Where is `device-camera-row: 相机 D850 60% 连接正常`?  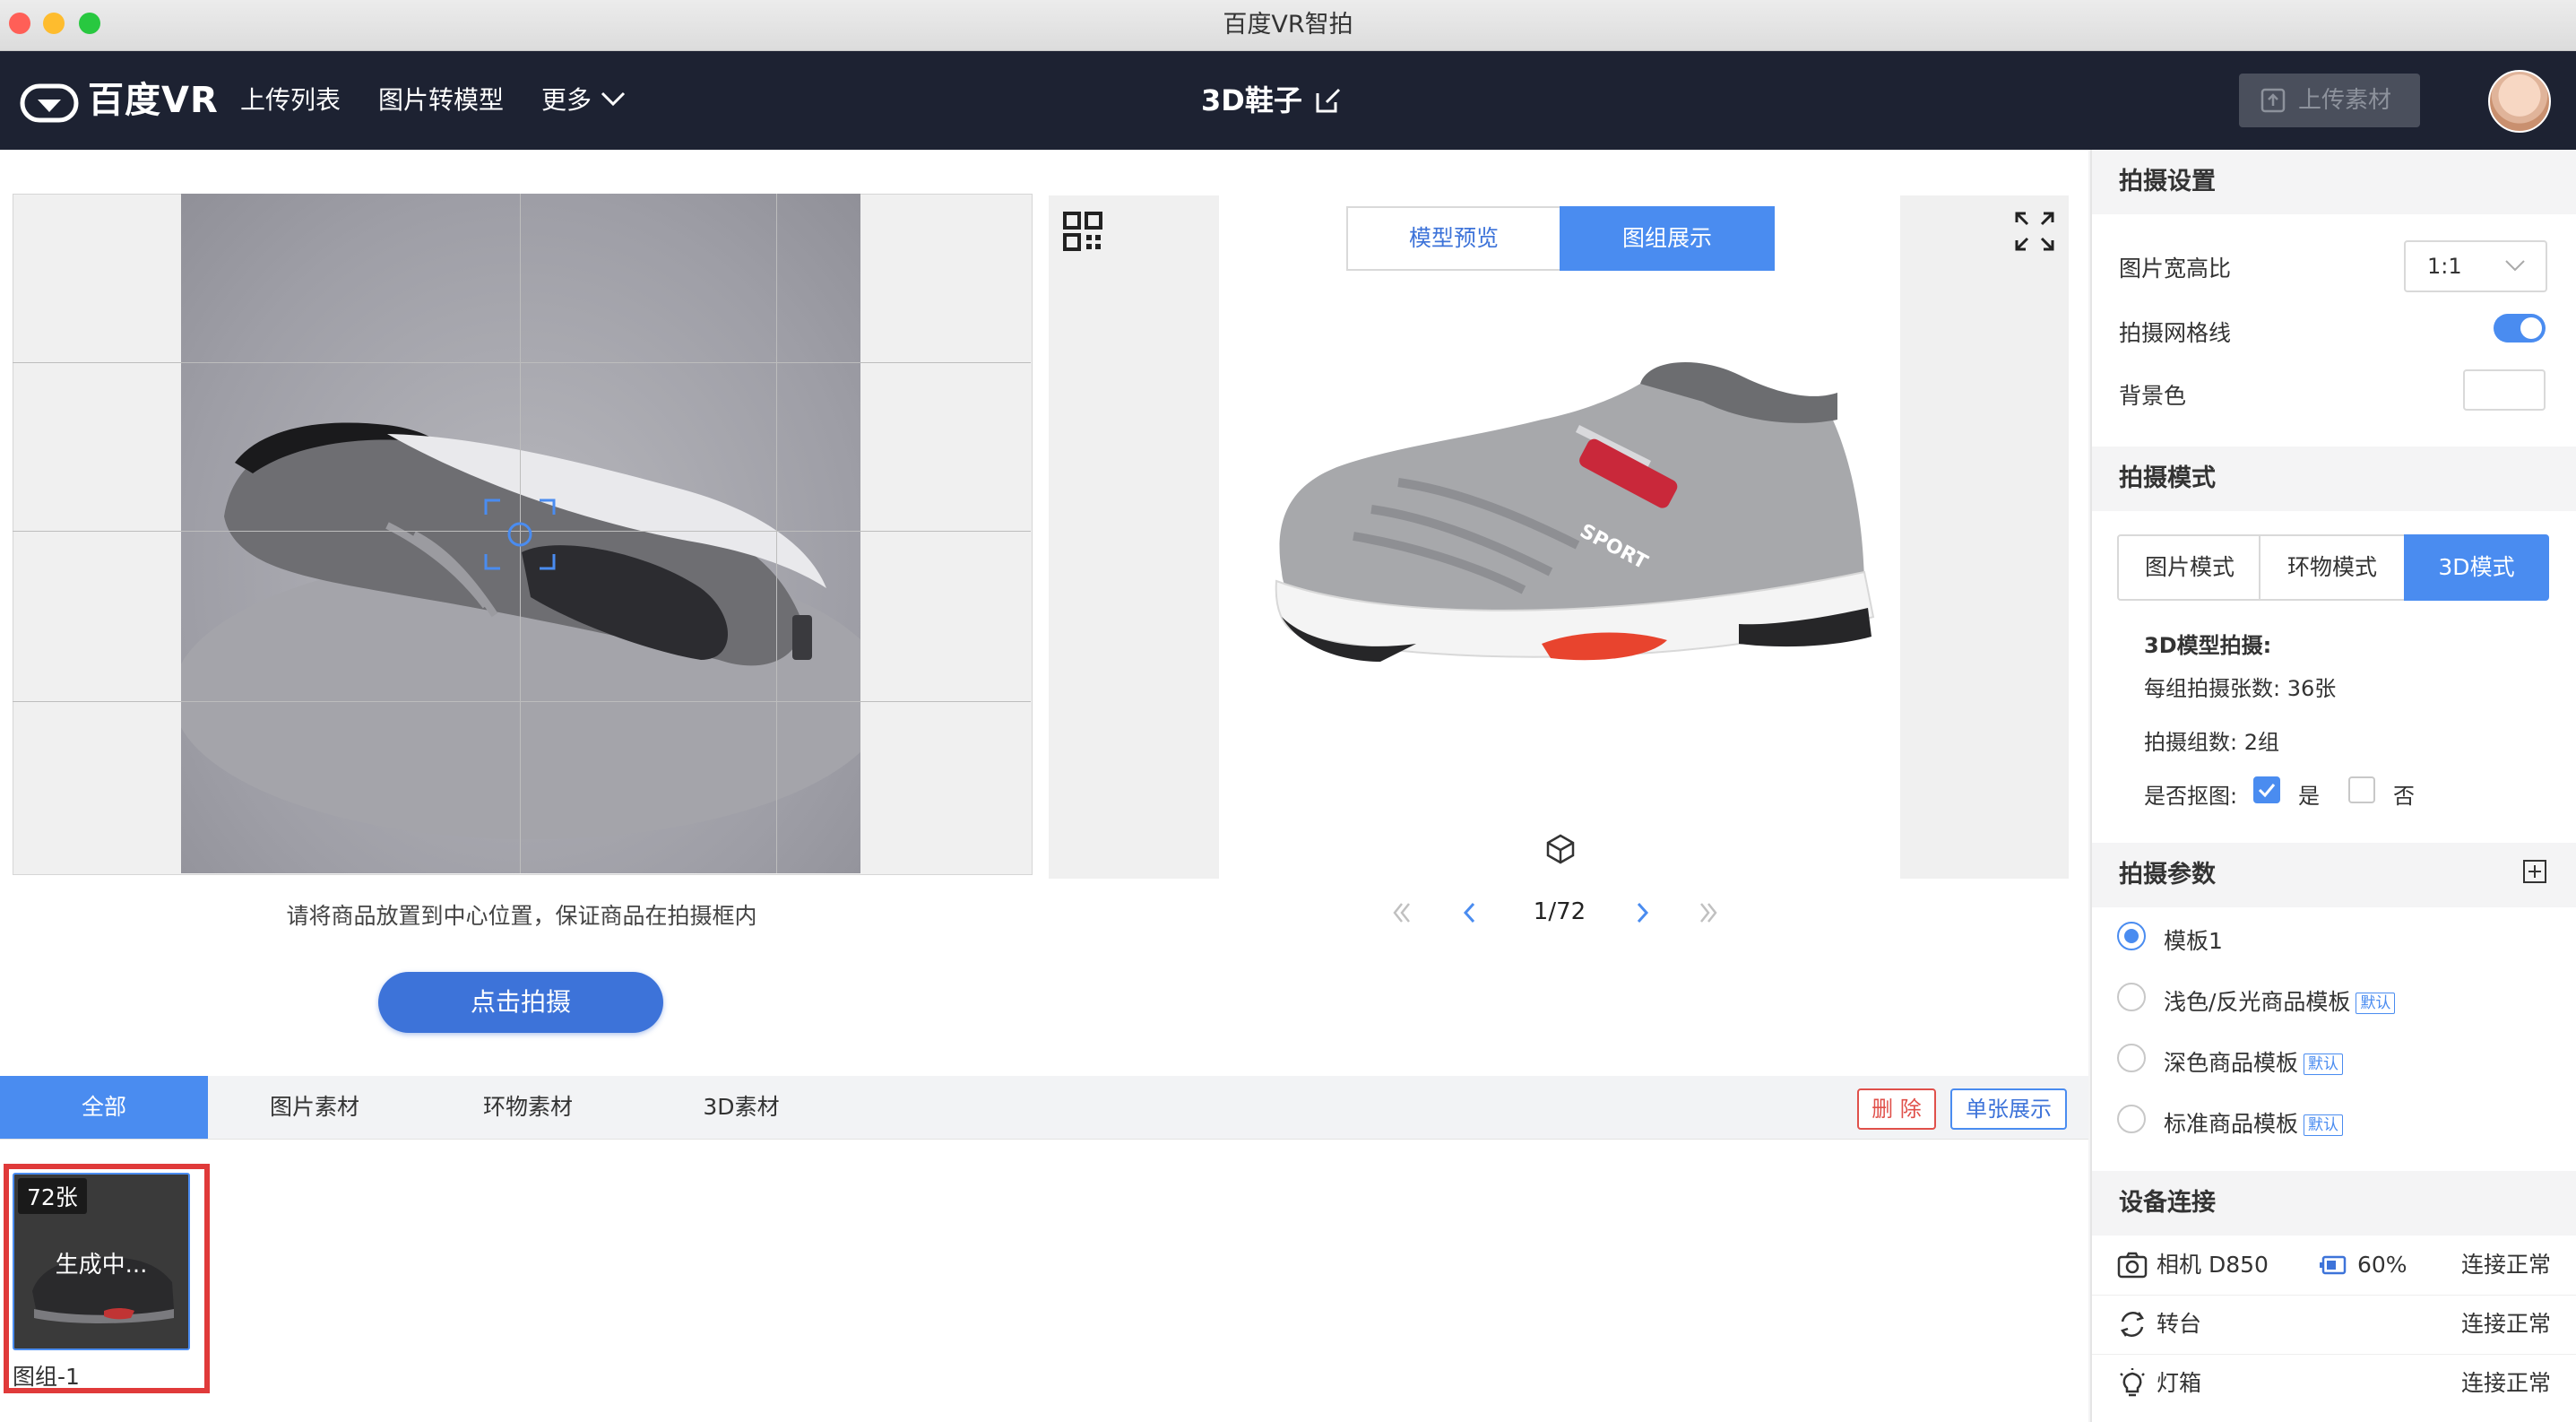
device-camera-row: 相机 D850 60% 连接正常 is located at coordinates (2334, 1266).